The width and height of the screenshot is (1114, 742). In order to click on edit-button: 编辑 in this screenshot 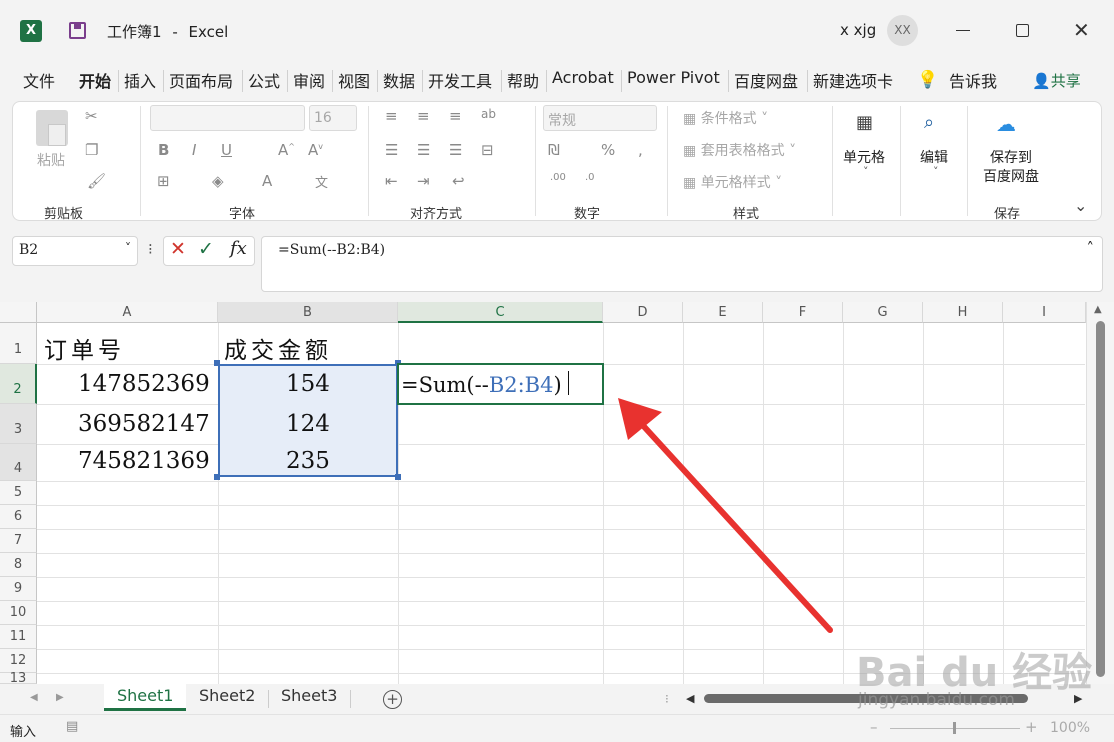, I will do `click(934, 157)`.